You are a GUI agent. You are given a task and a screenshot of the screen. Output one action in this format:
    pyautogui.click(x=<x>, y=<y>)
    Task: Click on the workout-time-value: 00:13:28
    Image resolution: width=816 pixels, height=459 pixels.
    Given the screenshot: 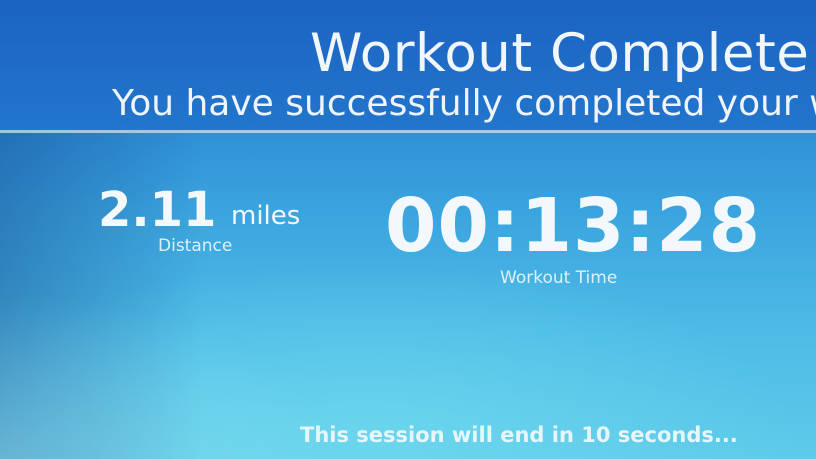 What is the action you would take?
    pyautogui.click(x=573, y=226)
    